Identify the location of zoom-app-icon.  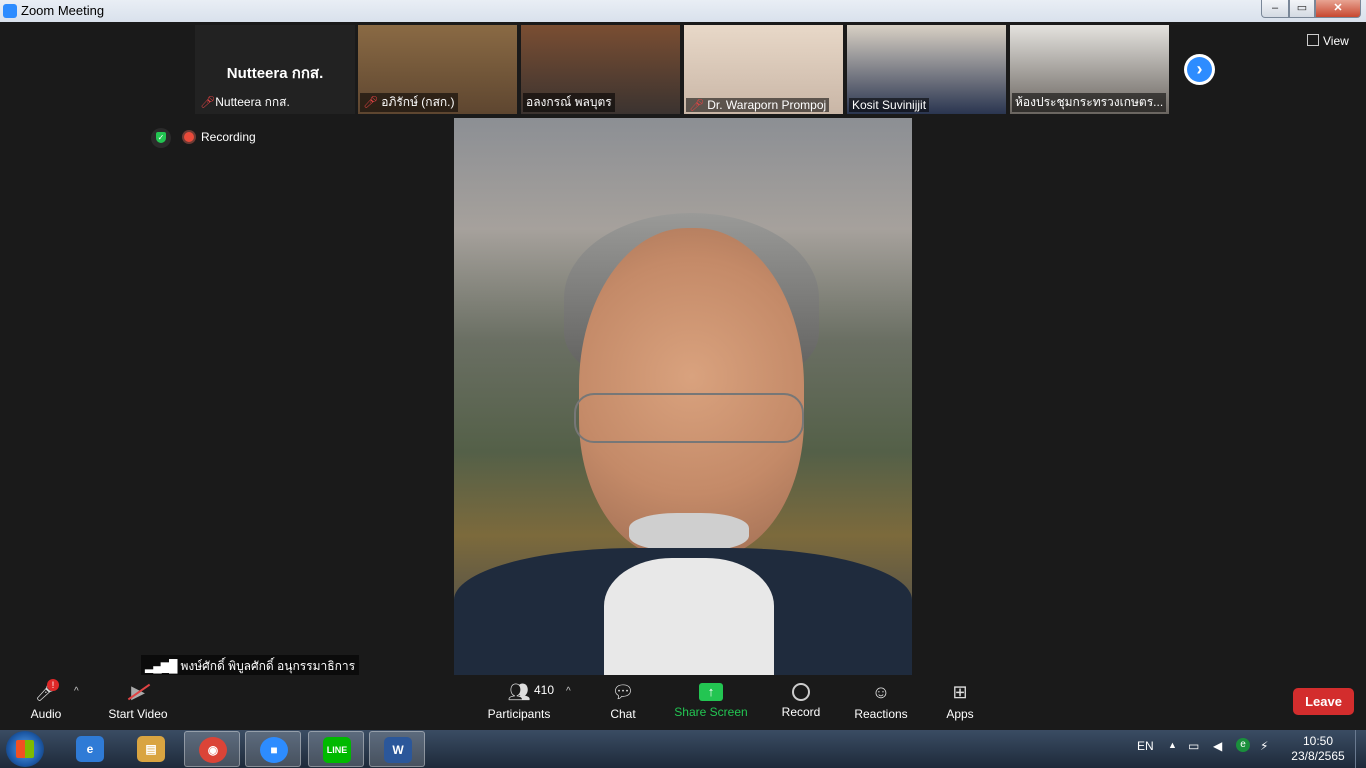
(10, 11).